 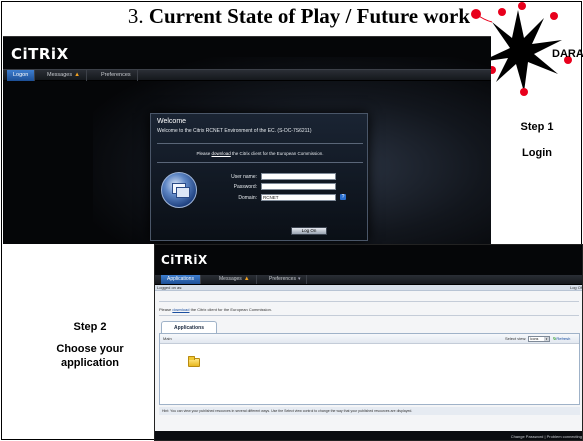 What do you see at coordinates (309, 231) in the screenshot?
I see `log-on-button: Log On` at bounding box center [309, 231].